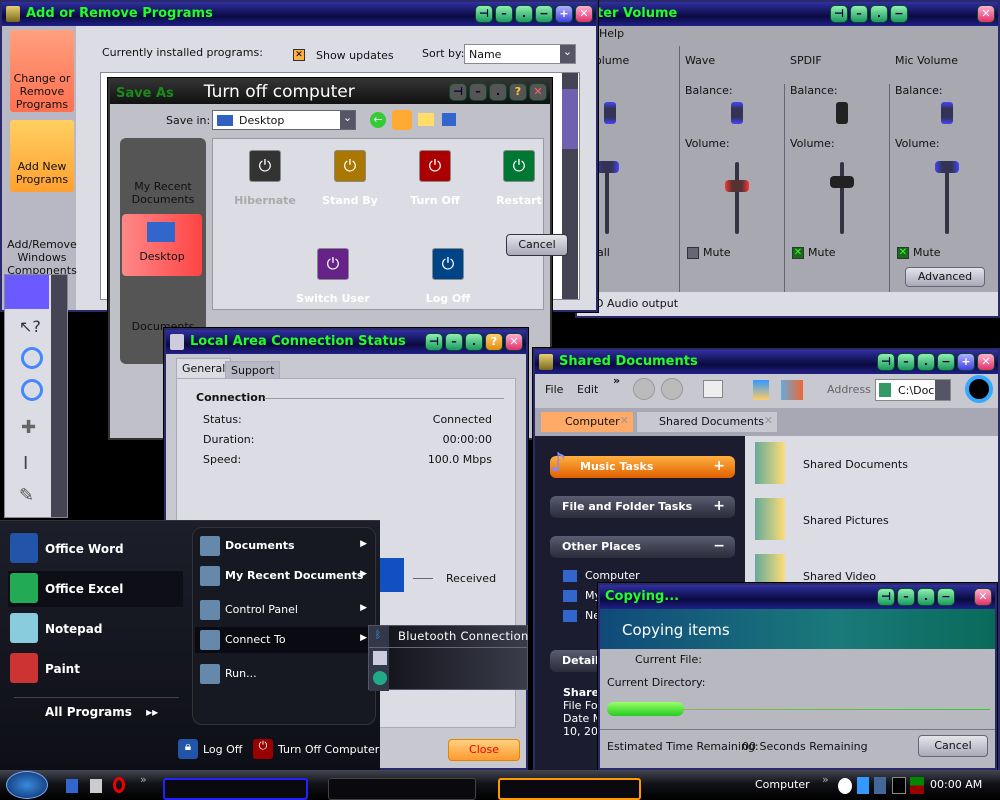  Describe the element at coordinates (713, 389) in the screenshot. I see `history-icon` at that location.